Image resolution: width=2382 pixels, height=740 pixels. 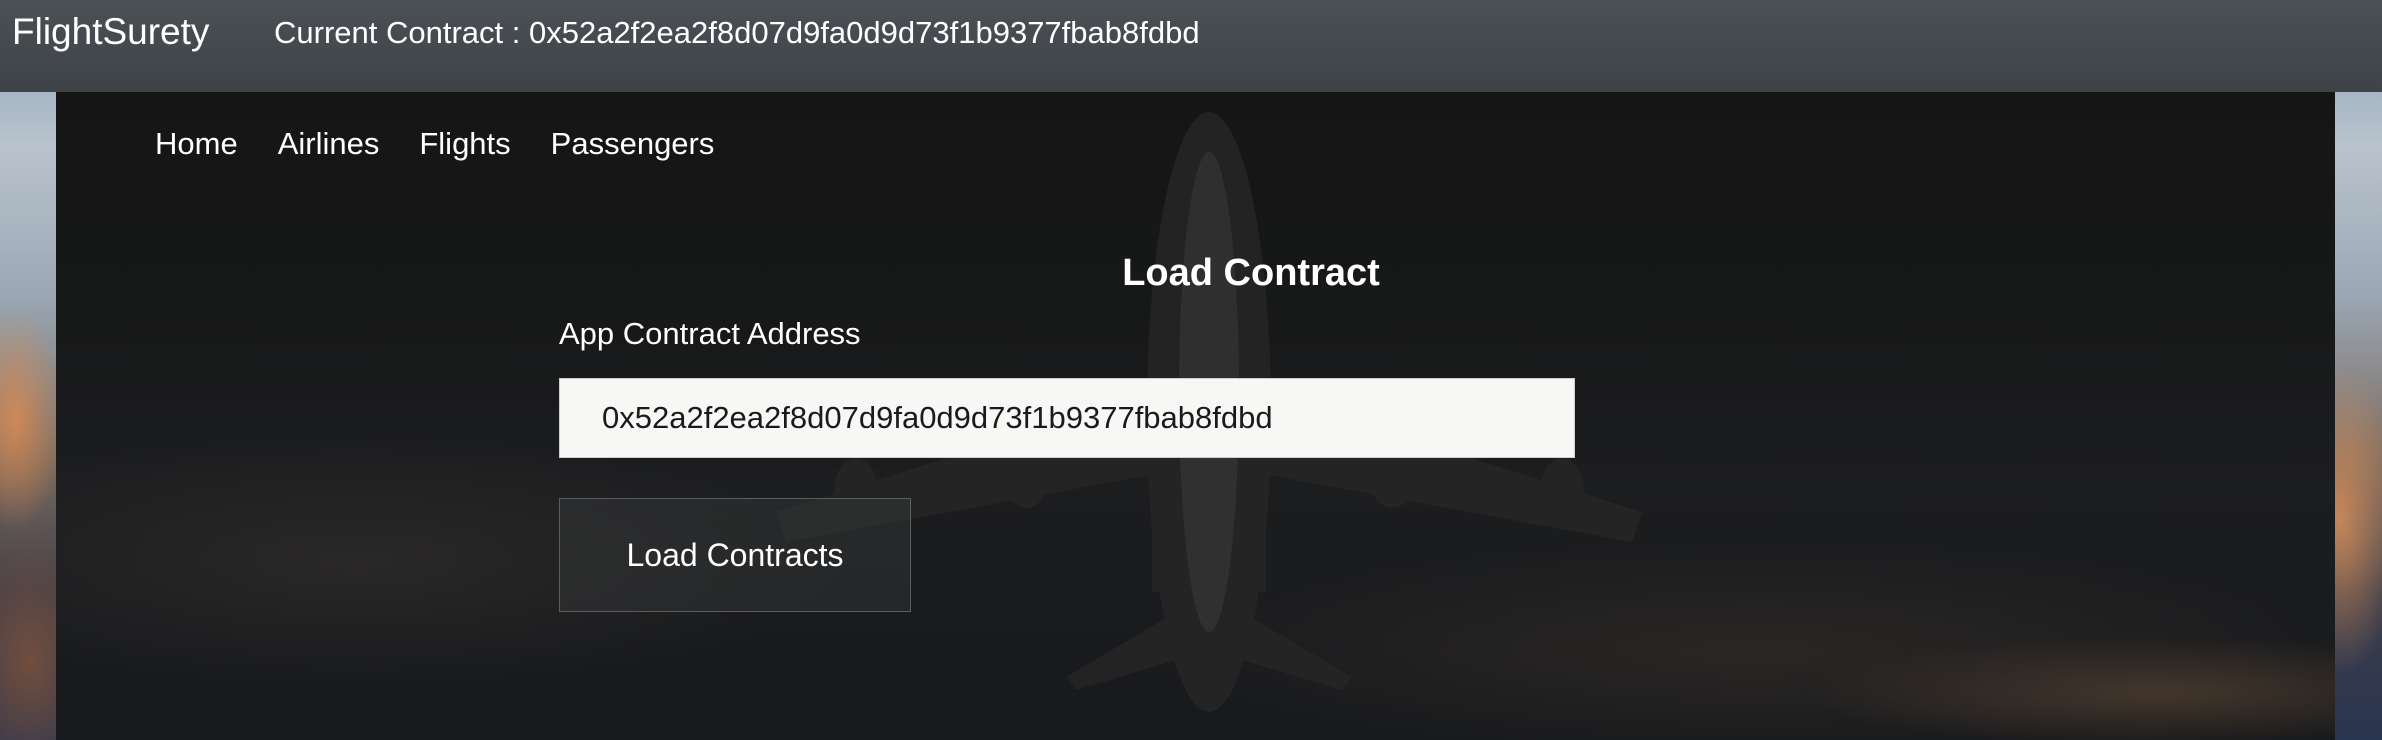 I want to click on nav-passengers: Passengers, so click(x=633, y=144).